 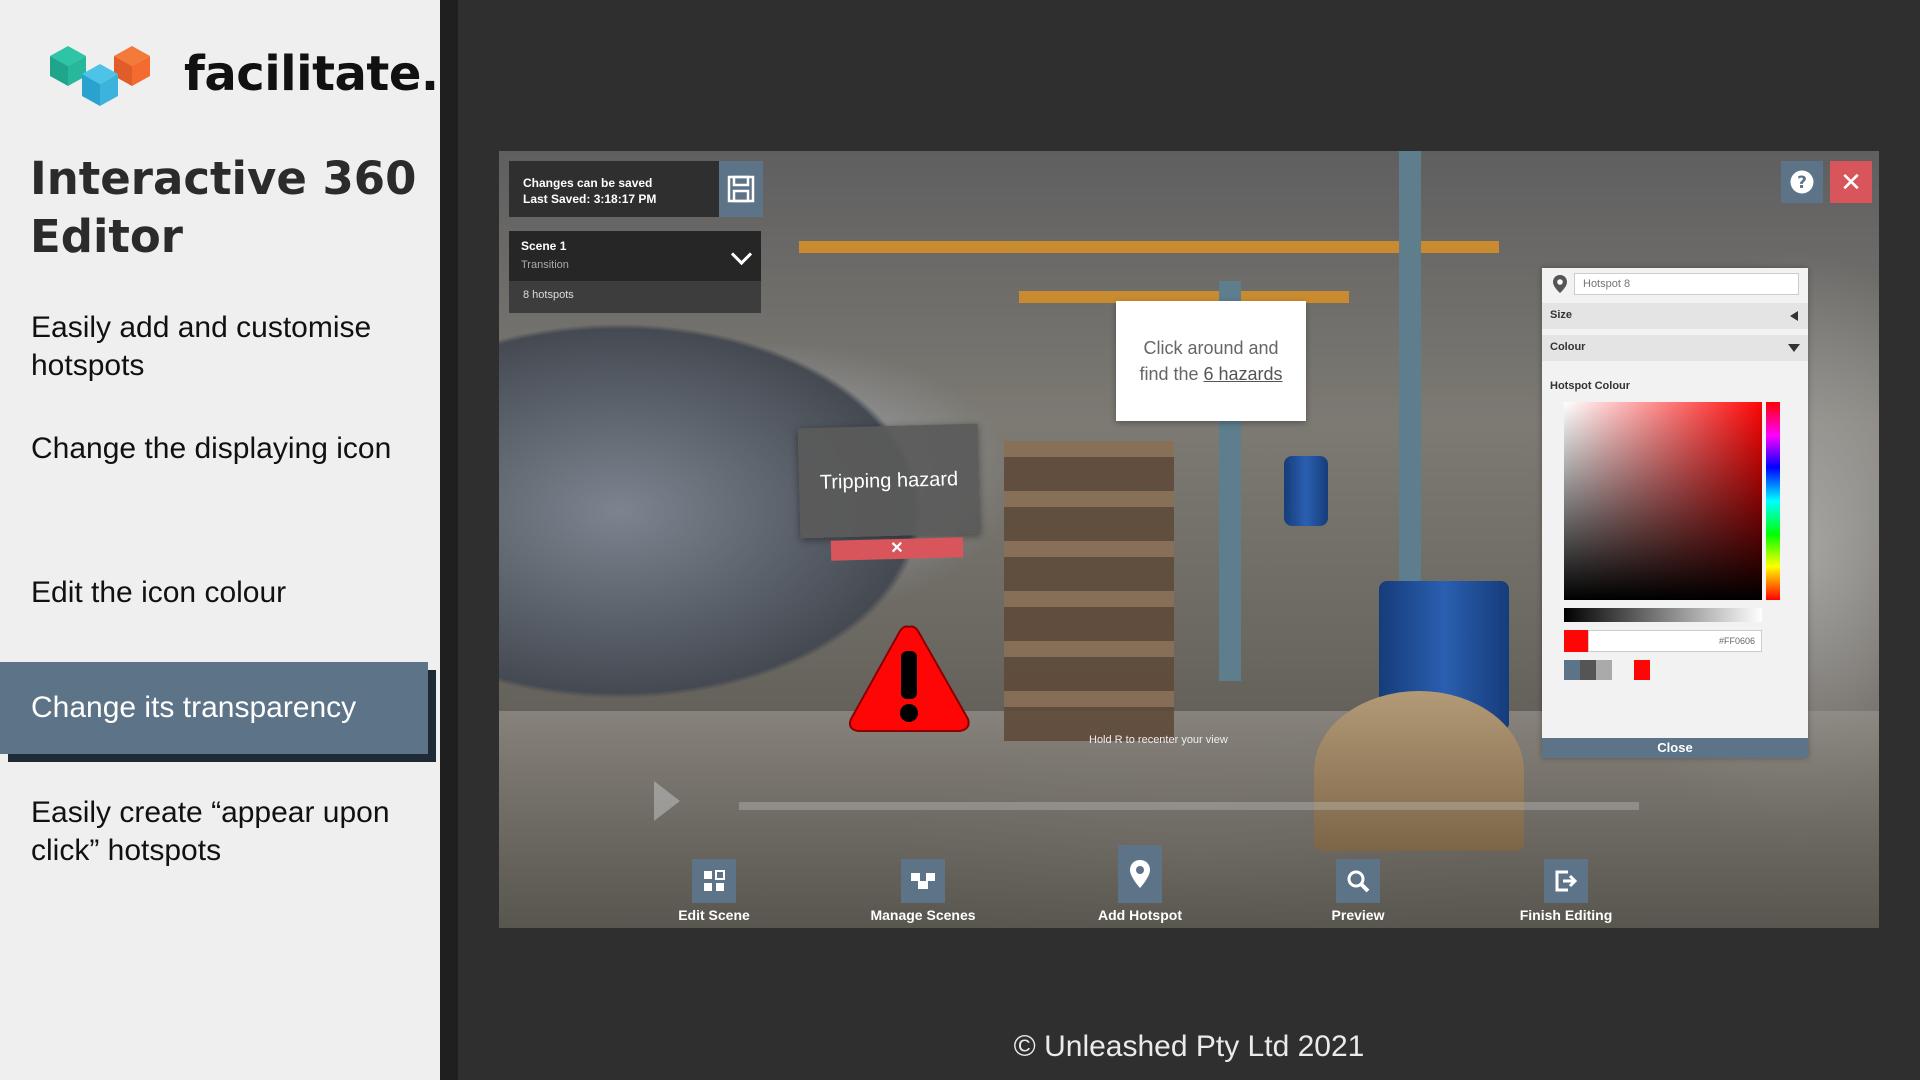 I want to click on tool-label: Finish Editing, so click(x=1566, y=915).